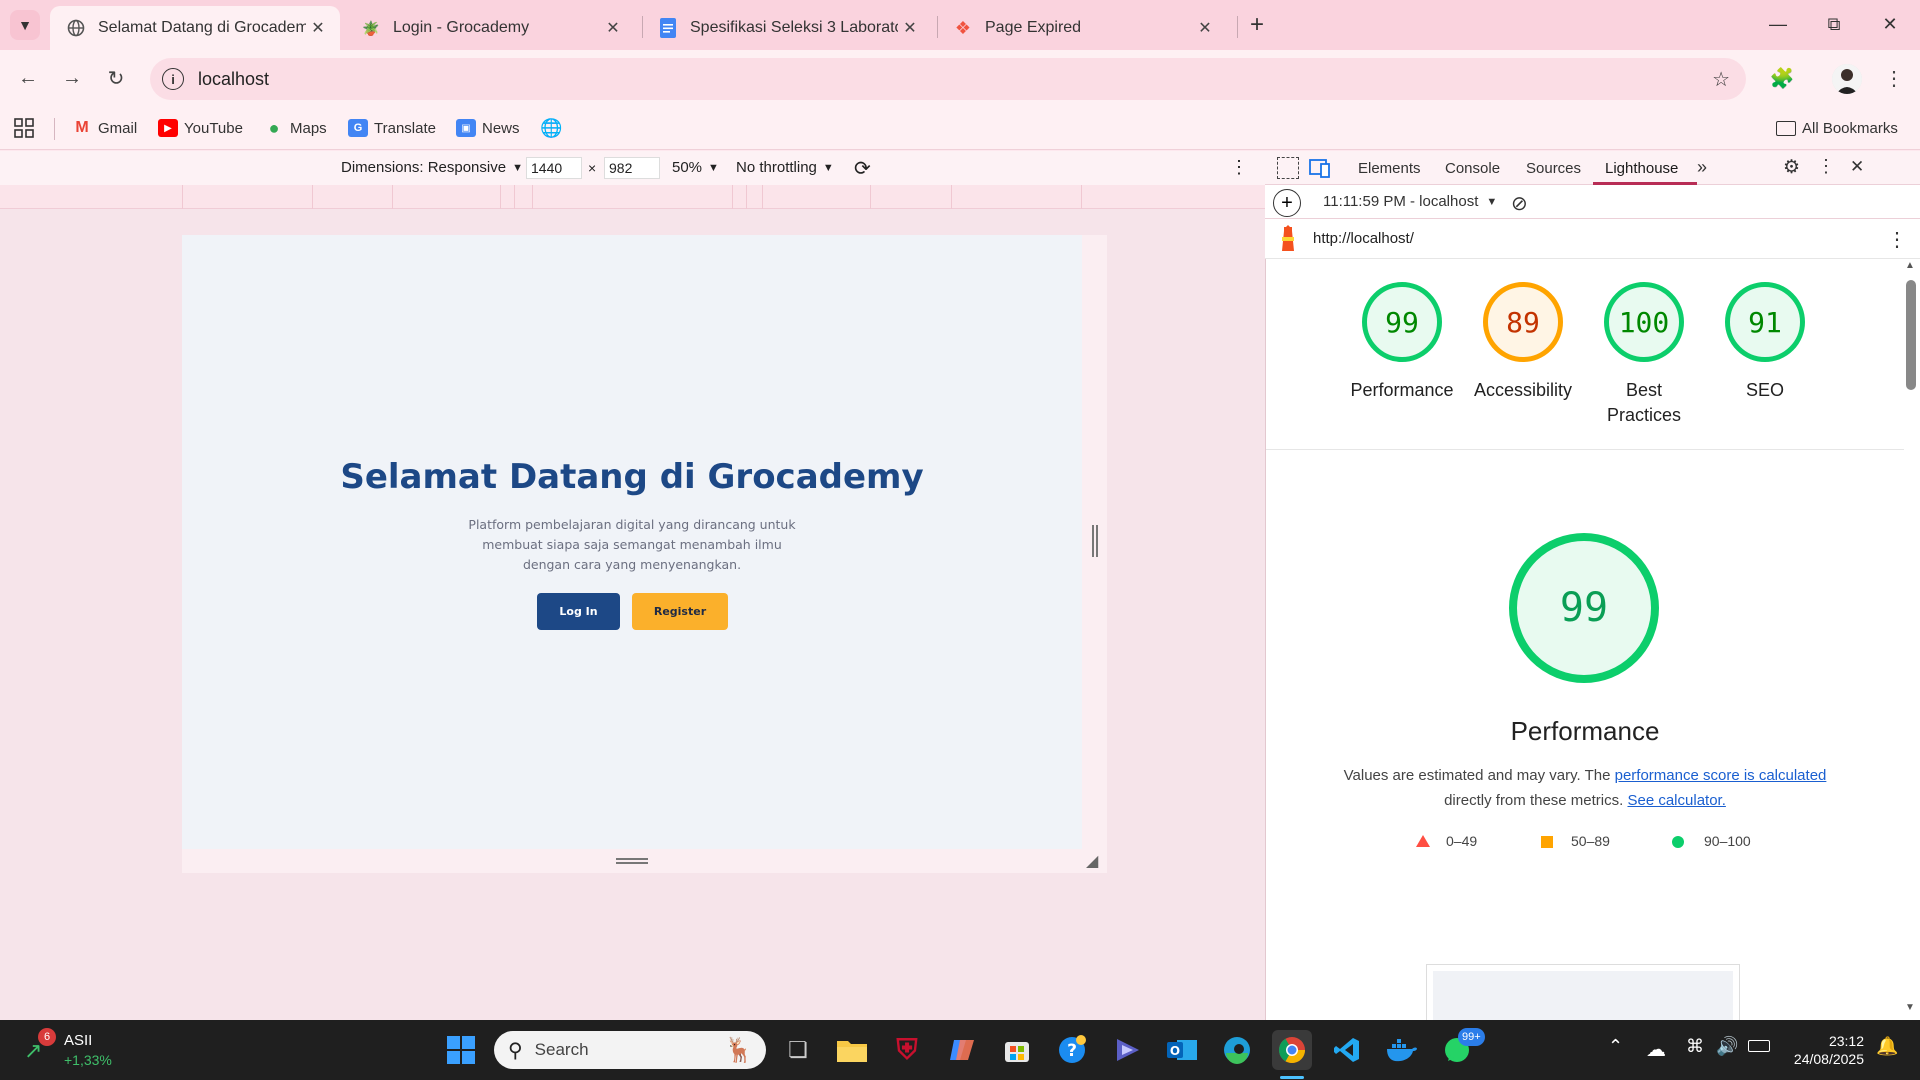 This screenshot has height=1080, width=1920. I want to click on tray-overflow-icon: ⌃, so click(1615, 1046).